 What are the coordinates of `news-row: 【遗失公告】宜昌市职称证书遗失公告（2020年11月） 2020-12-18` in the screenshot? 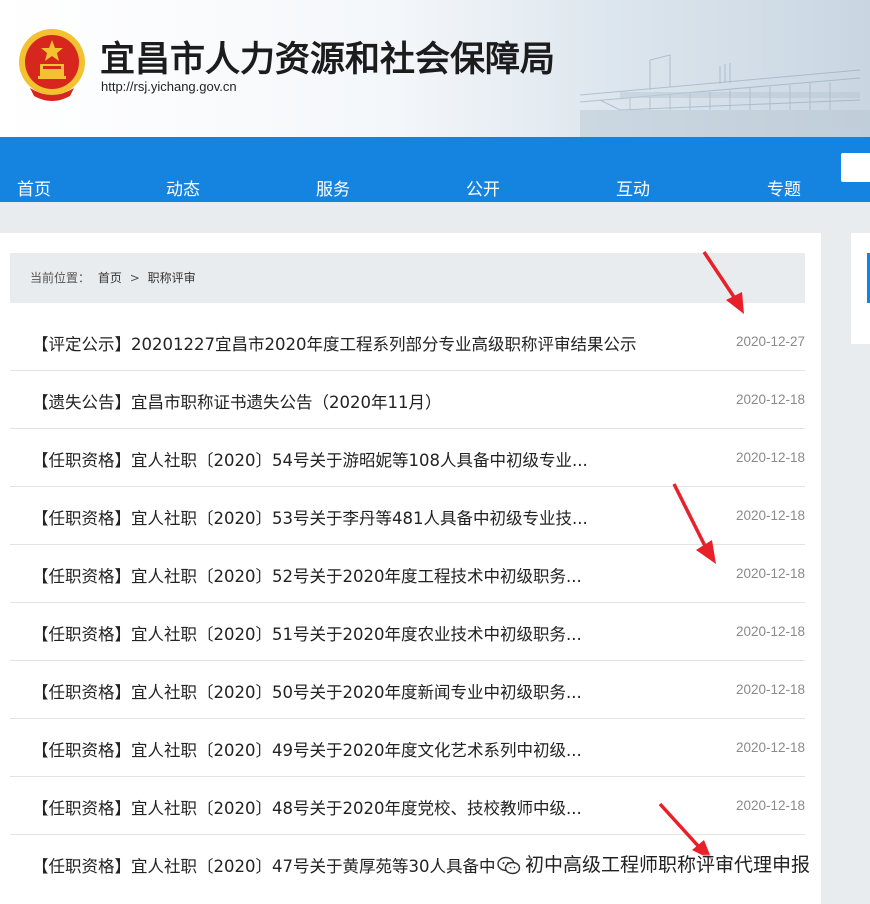 It's located at (407, 400).